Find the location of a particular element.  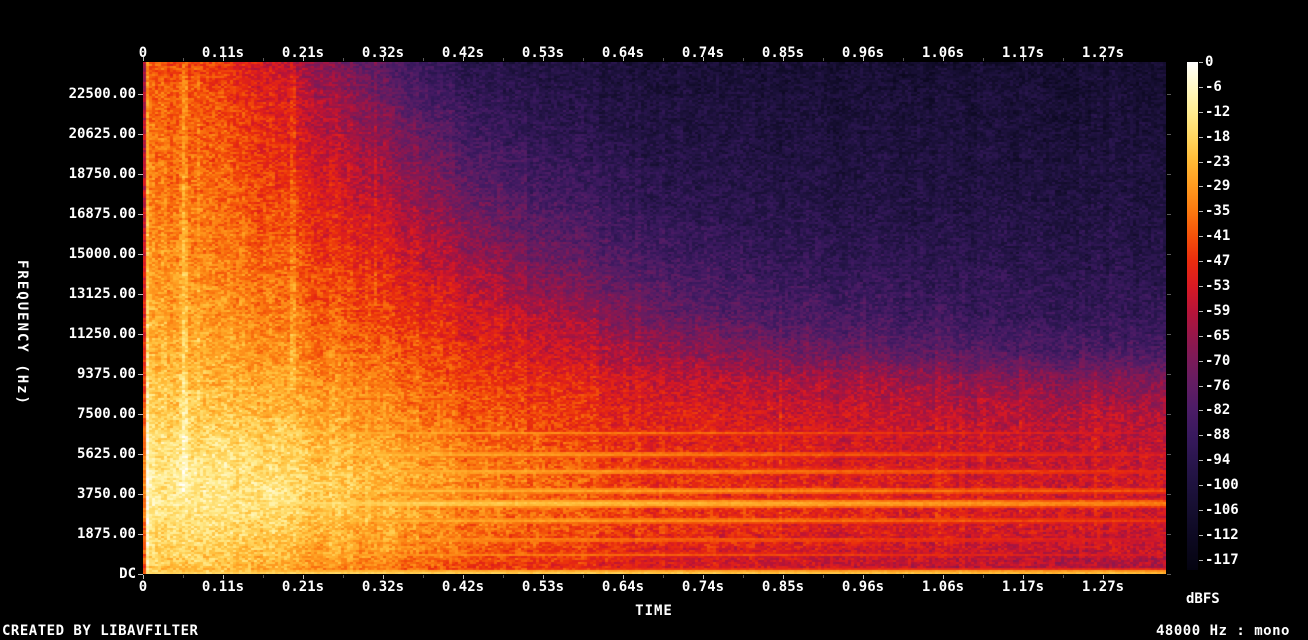

colorbar-tick-label: -18 is located at coordinates (1218, 136).